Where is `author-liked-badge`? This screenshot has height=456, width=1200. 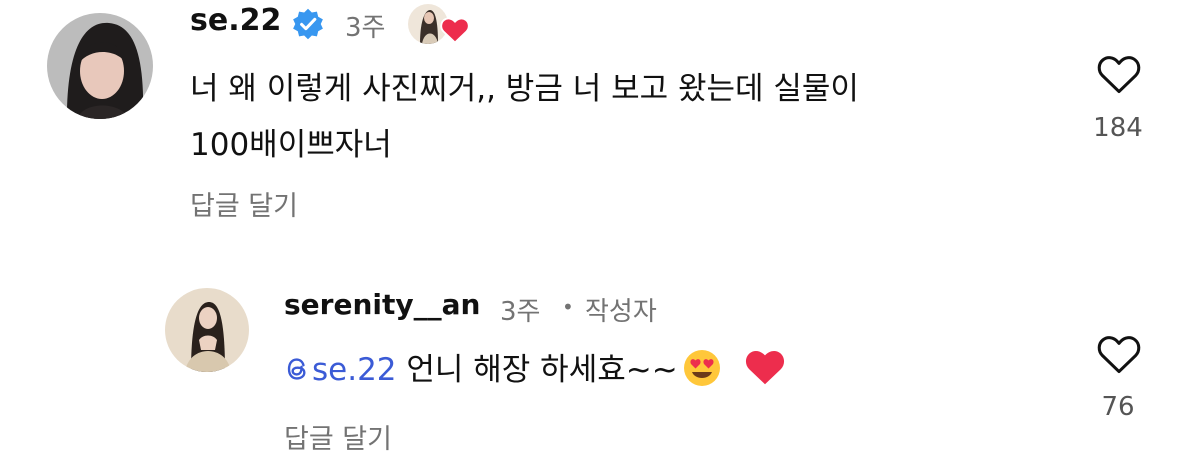 author-liked-badge is located at coordinates (440, 26).